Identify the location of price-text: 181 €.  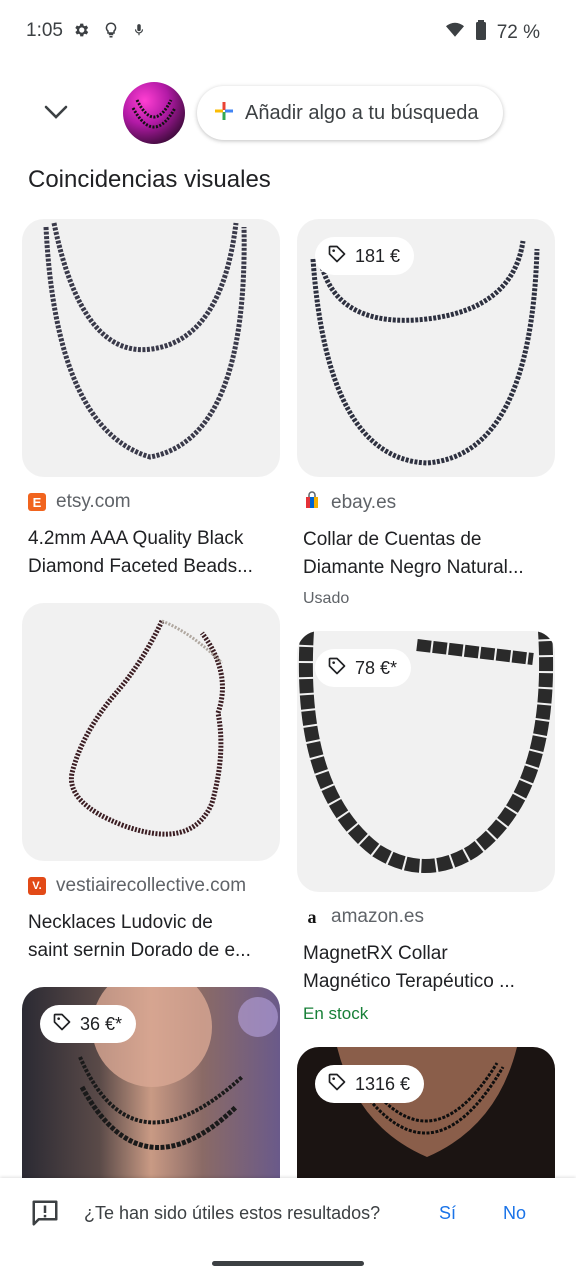
(378, 255).